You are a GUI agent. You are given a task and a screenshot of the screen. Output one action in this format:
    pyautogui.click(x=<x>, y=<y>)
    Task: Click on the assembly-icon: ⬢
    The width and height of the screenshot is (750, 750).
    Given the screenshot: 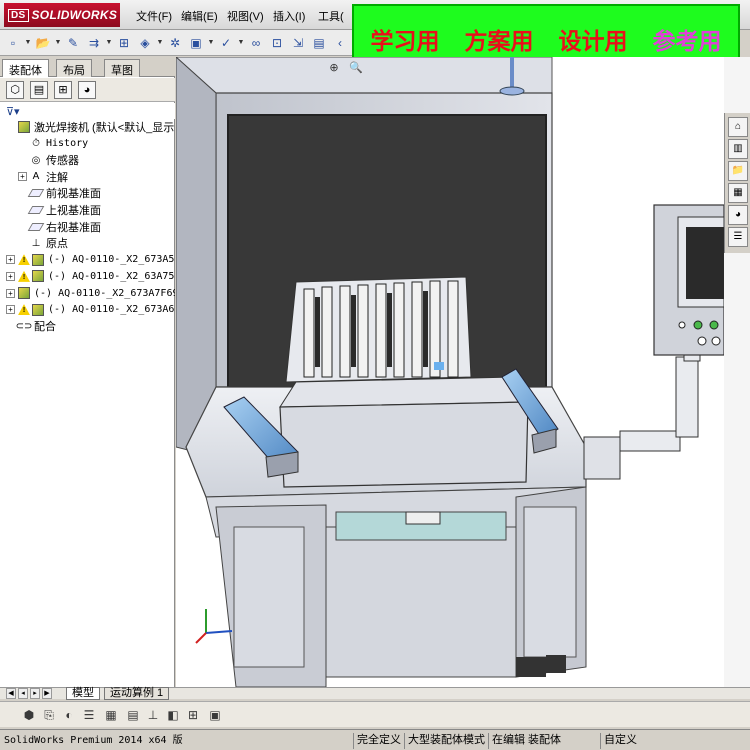 What is the action you would take?
    pyautogui.click(x=29, y=715)
    